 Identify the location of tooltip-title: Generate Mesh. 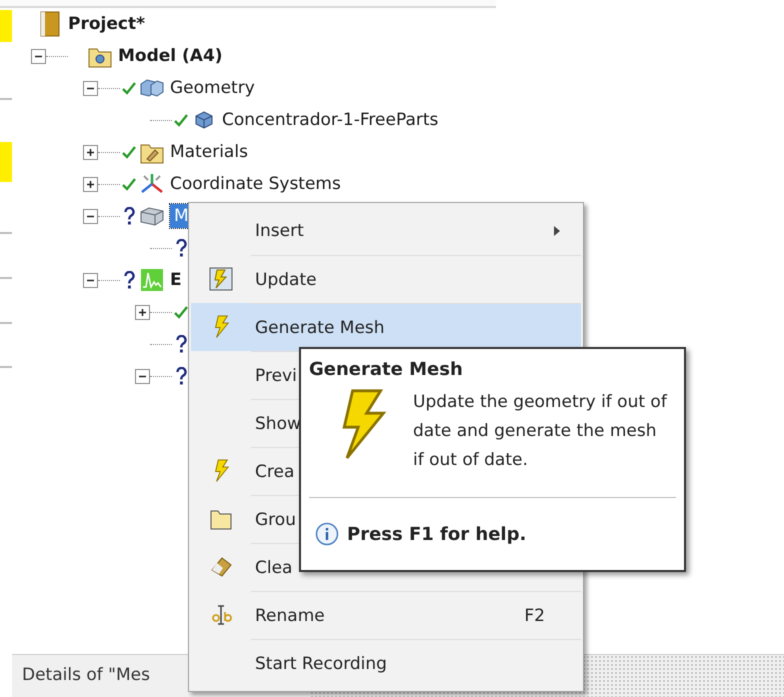
(386, 369).